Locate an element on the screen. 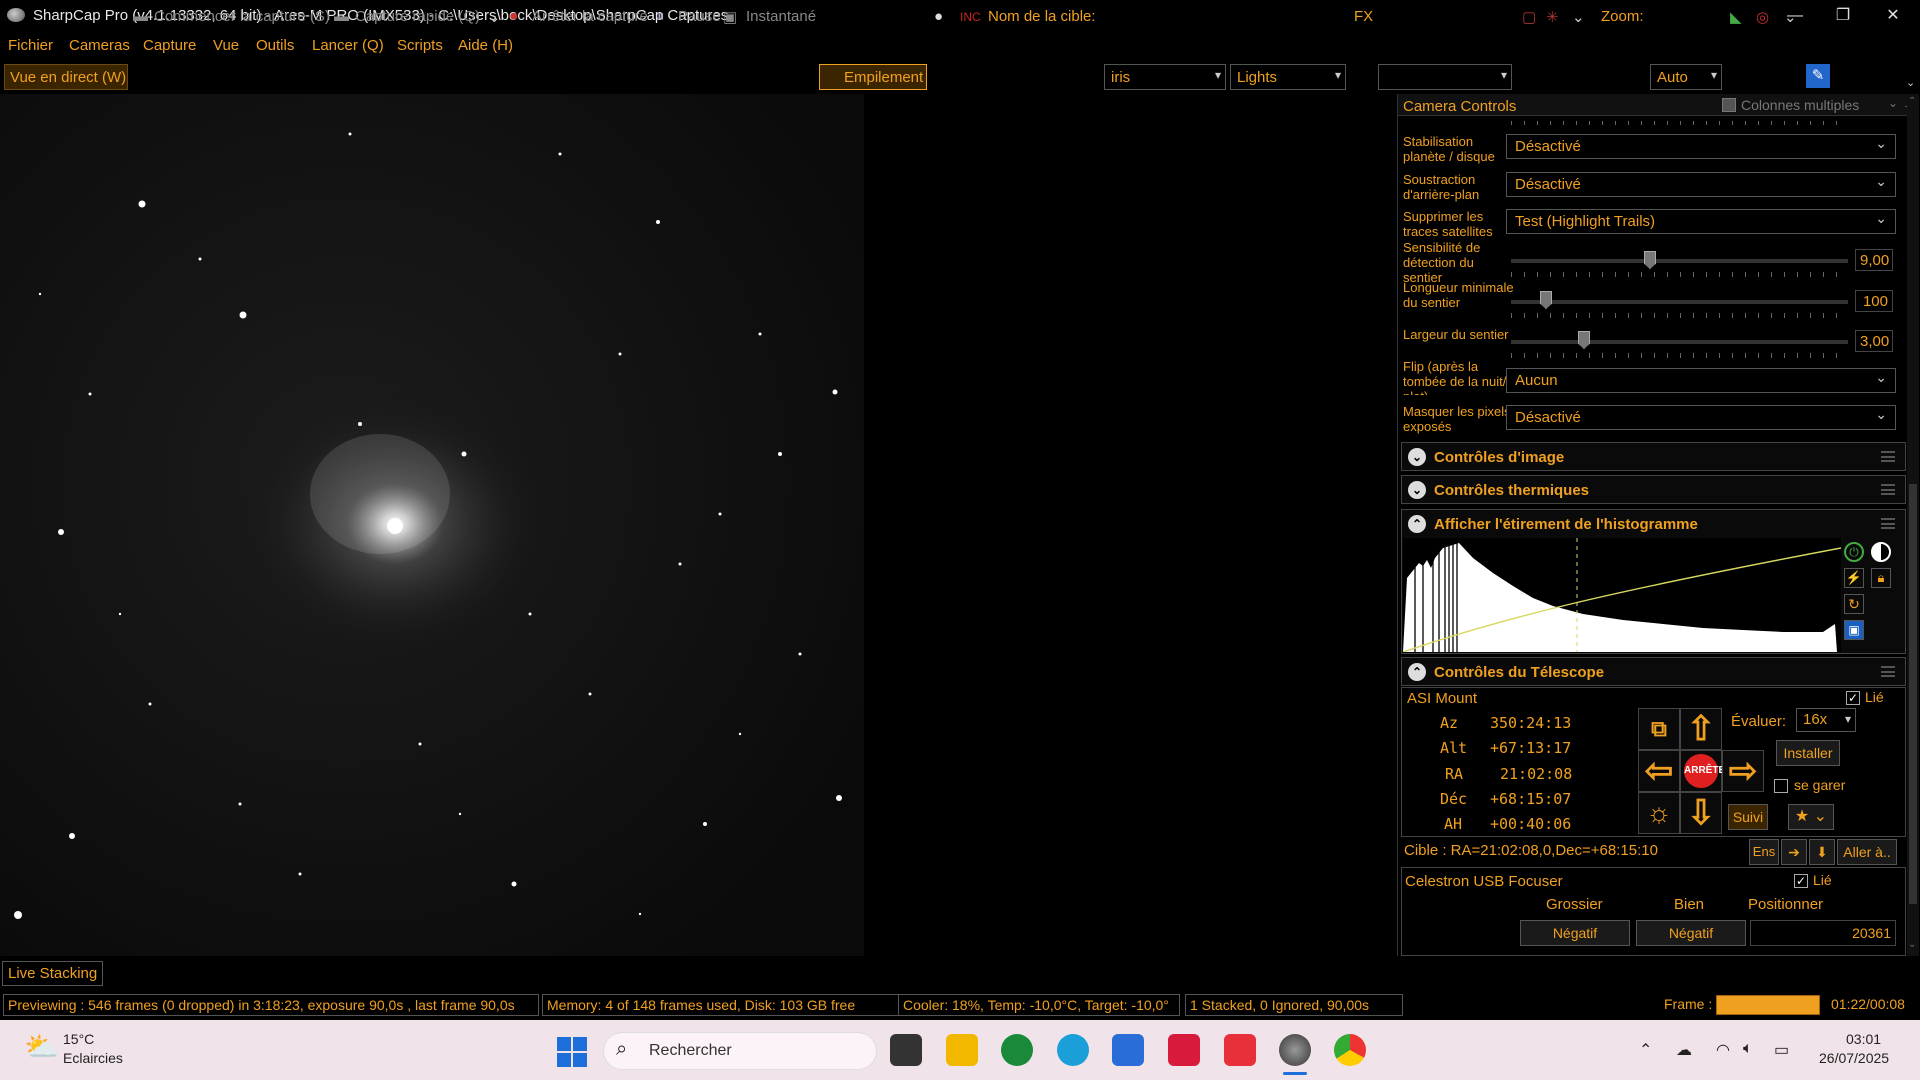 The height and width of the screenshot is (1080, 1920). coarse-negative-button: Négatif is located at coordinates (1575, 933).